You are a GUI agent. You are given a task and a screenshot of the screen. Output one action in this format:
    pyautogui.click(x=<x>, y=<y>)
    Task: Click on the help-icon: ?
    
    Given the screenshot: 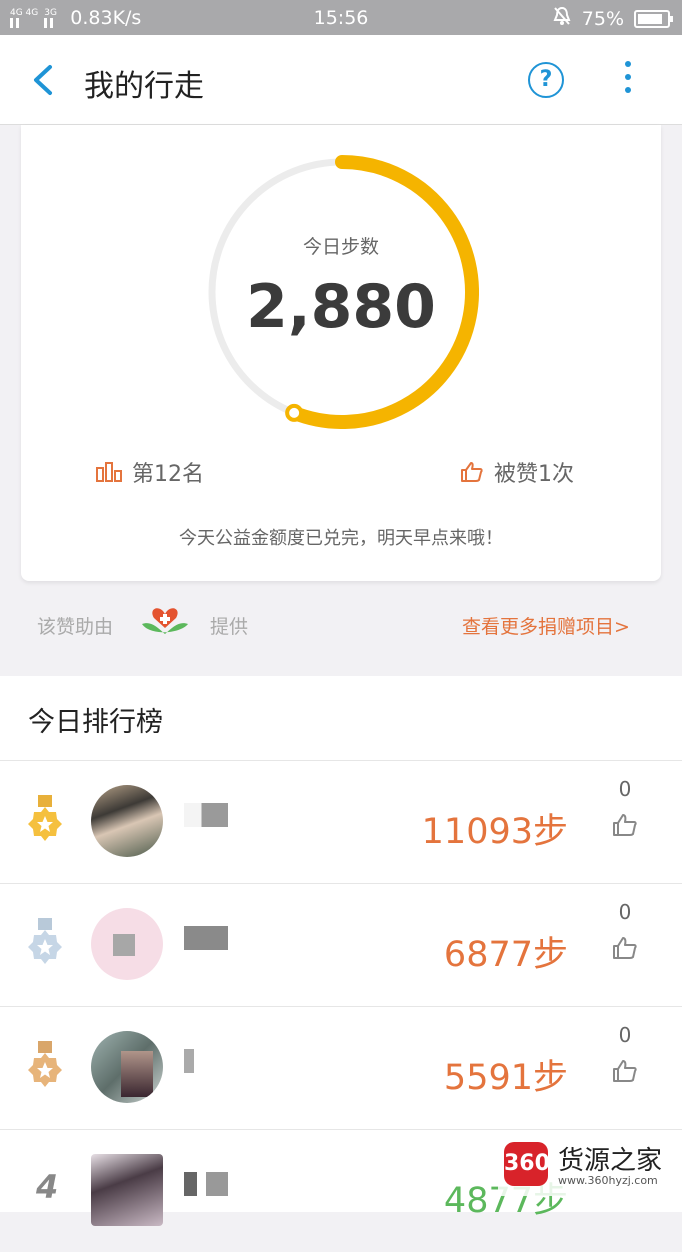 What is the action you would take?
    pyautogui.click(x=546, y=79)
    